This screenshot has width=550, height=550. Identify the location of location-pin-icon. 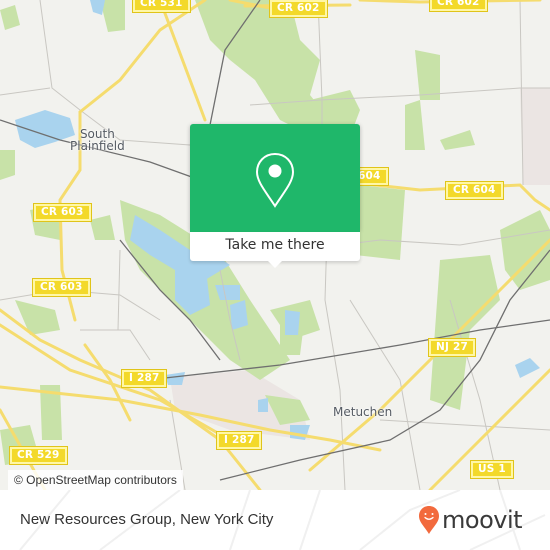
(275, 180).